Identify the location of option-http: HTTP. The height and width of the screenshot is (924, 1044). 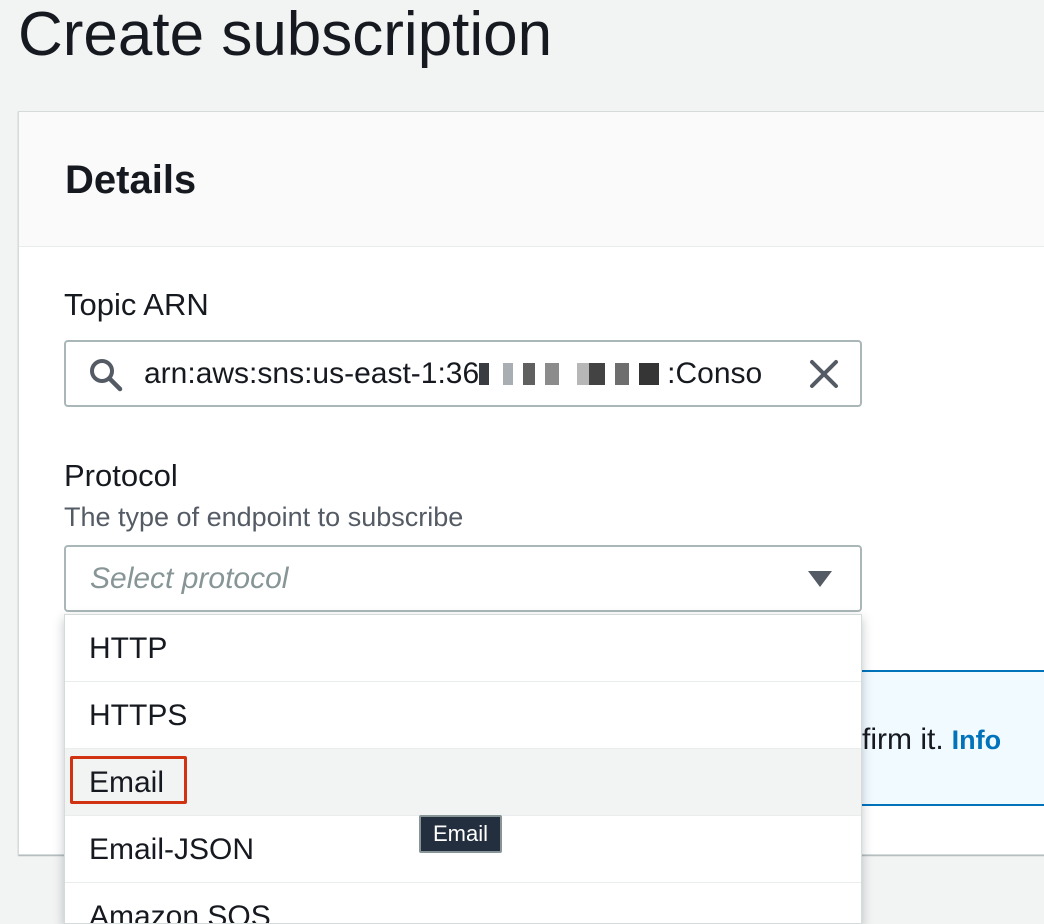
(463, 648).